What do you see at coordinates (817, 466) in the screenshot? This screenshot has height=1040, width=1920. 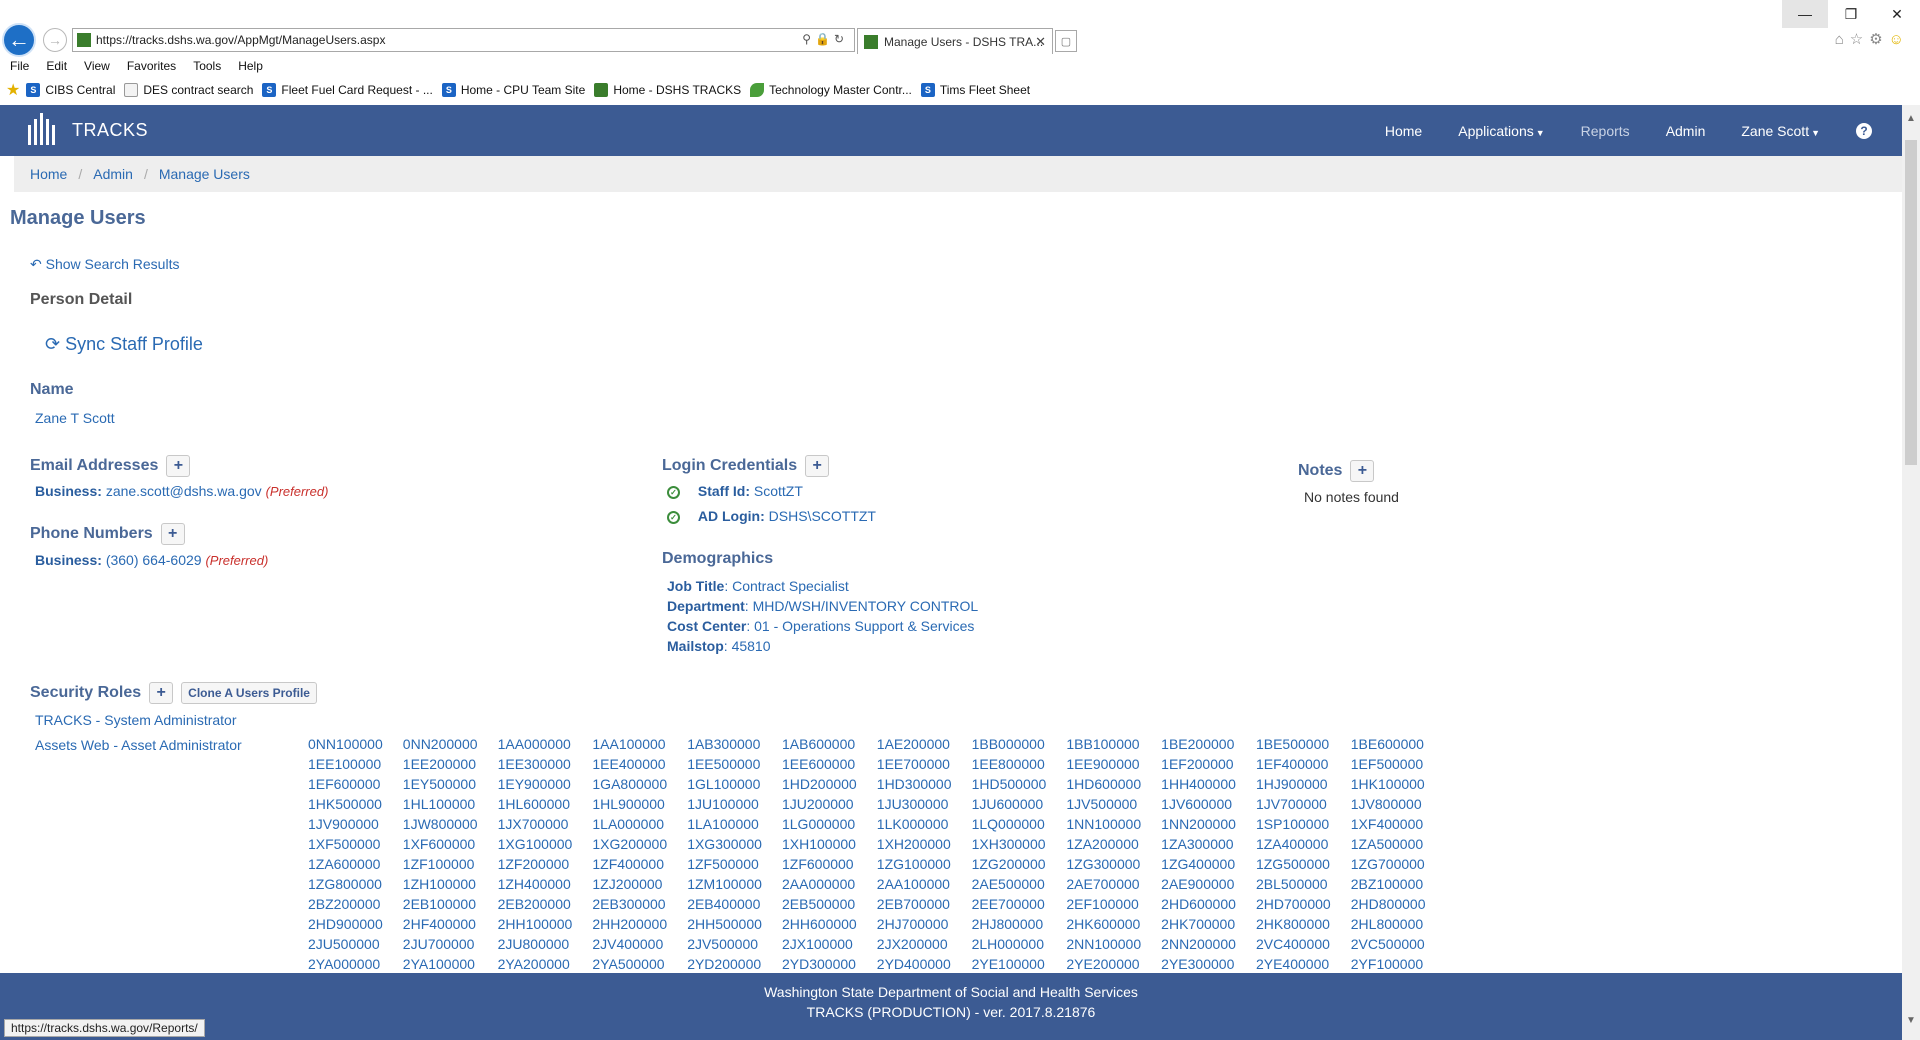 I see `add-login-button: +` at bounding box center [817, 466].